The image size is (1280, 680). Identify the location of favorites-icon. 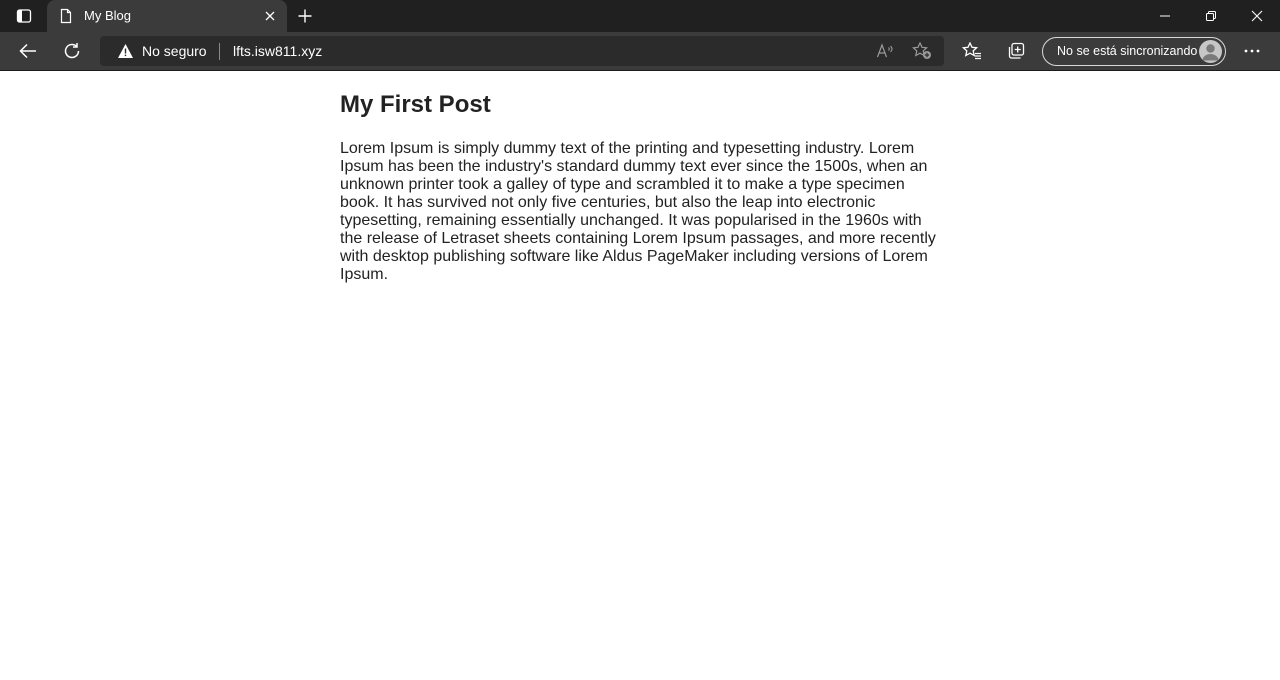
(972, 51).